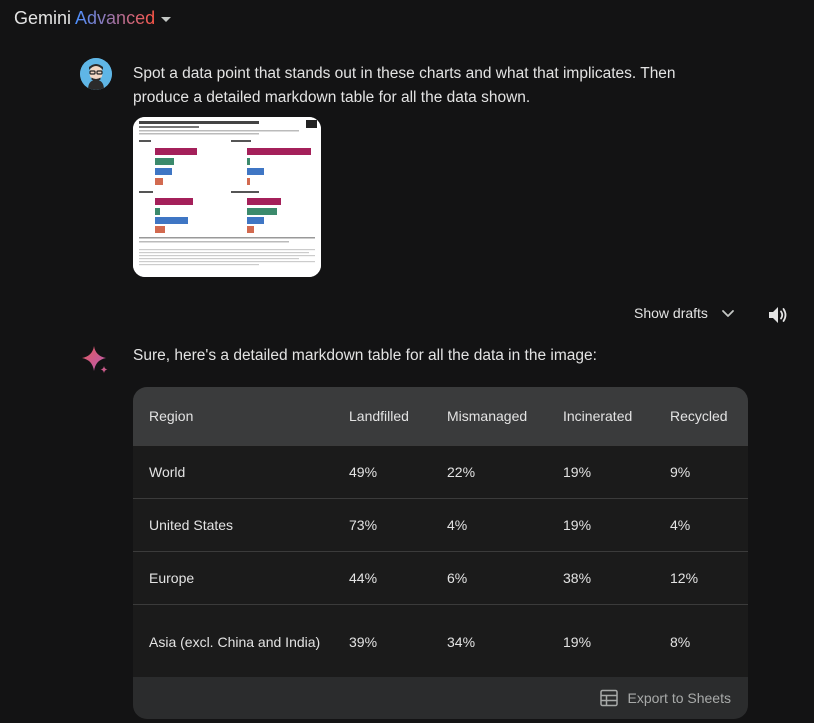 The width and height of the screenshot is (814, 723). I want to click on app-title-prefix: Gemini, so click(43, 18).